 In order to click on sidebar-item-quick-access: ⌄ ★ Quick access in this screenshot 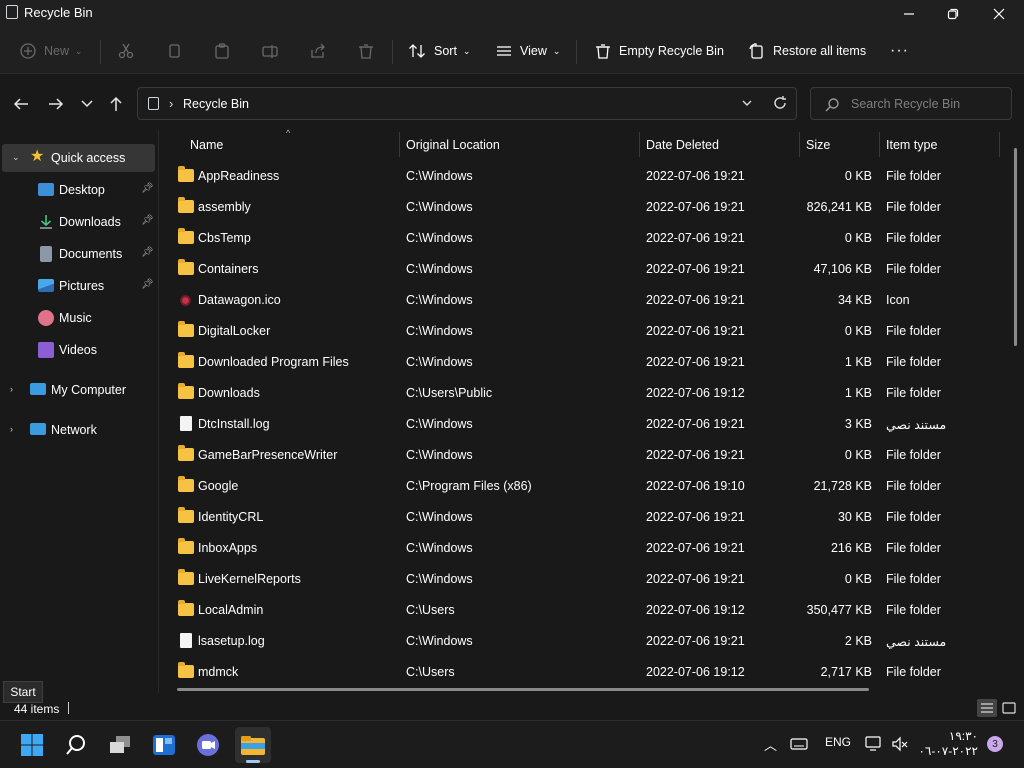, I will do `click(78, 158)`.